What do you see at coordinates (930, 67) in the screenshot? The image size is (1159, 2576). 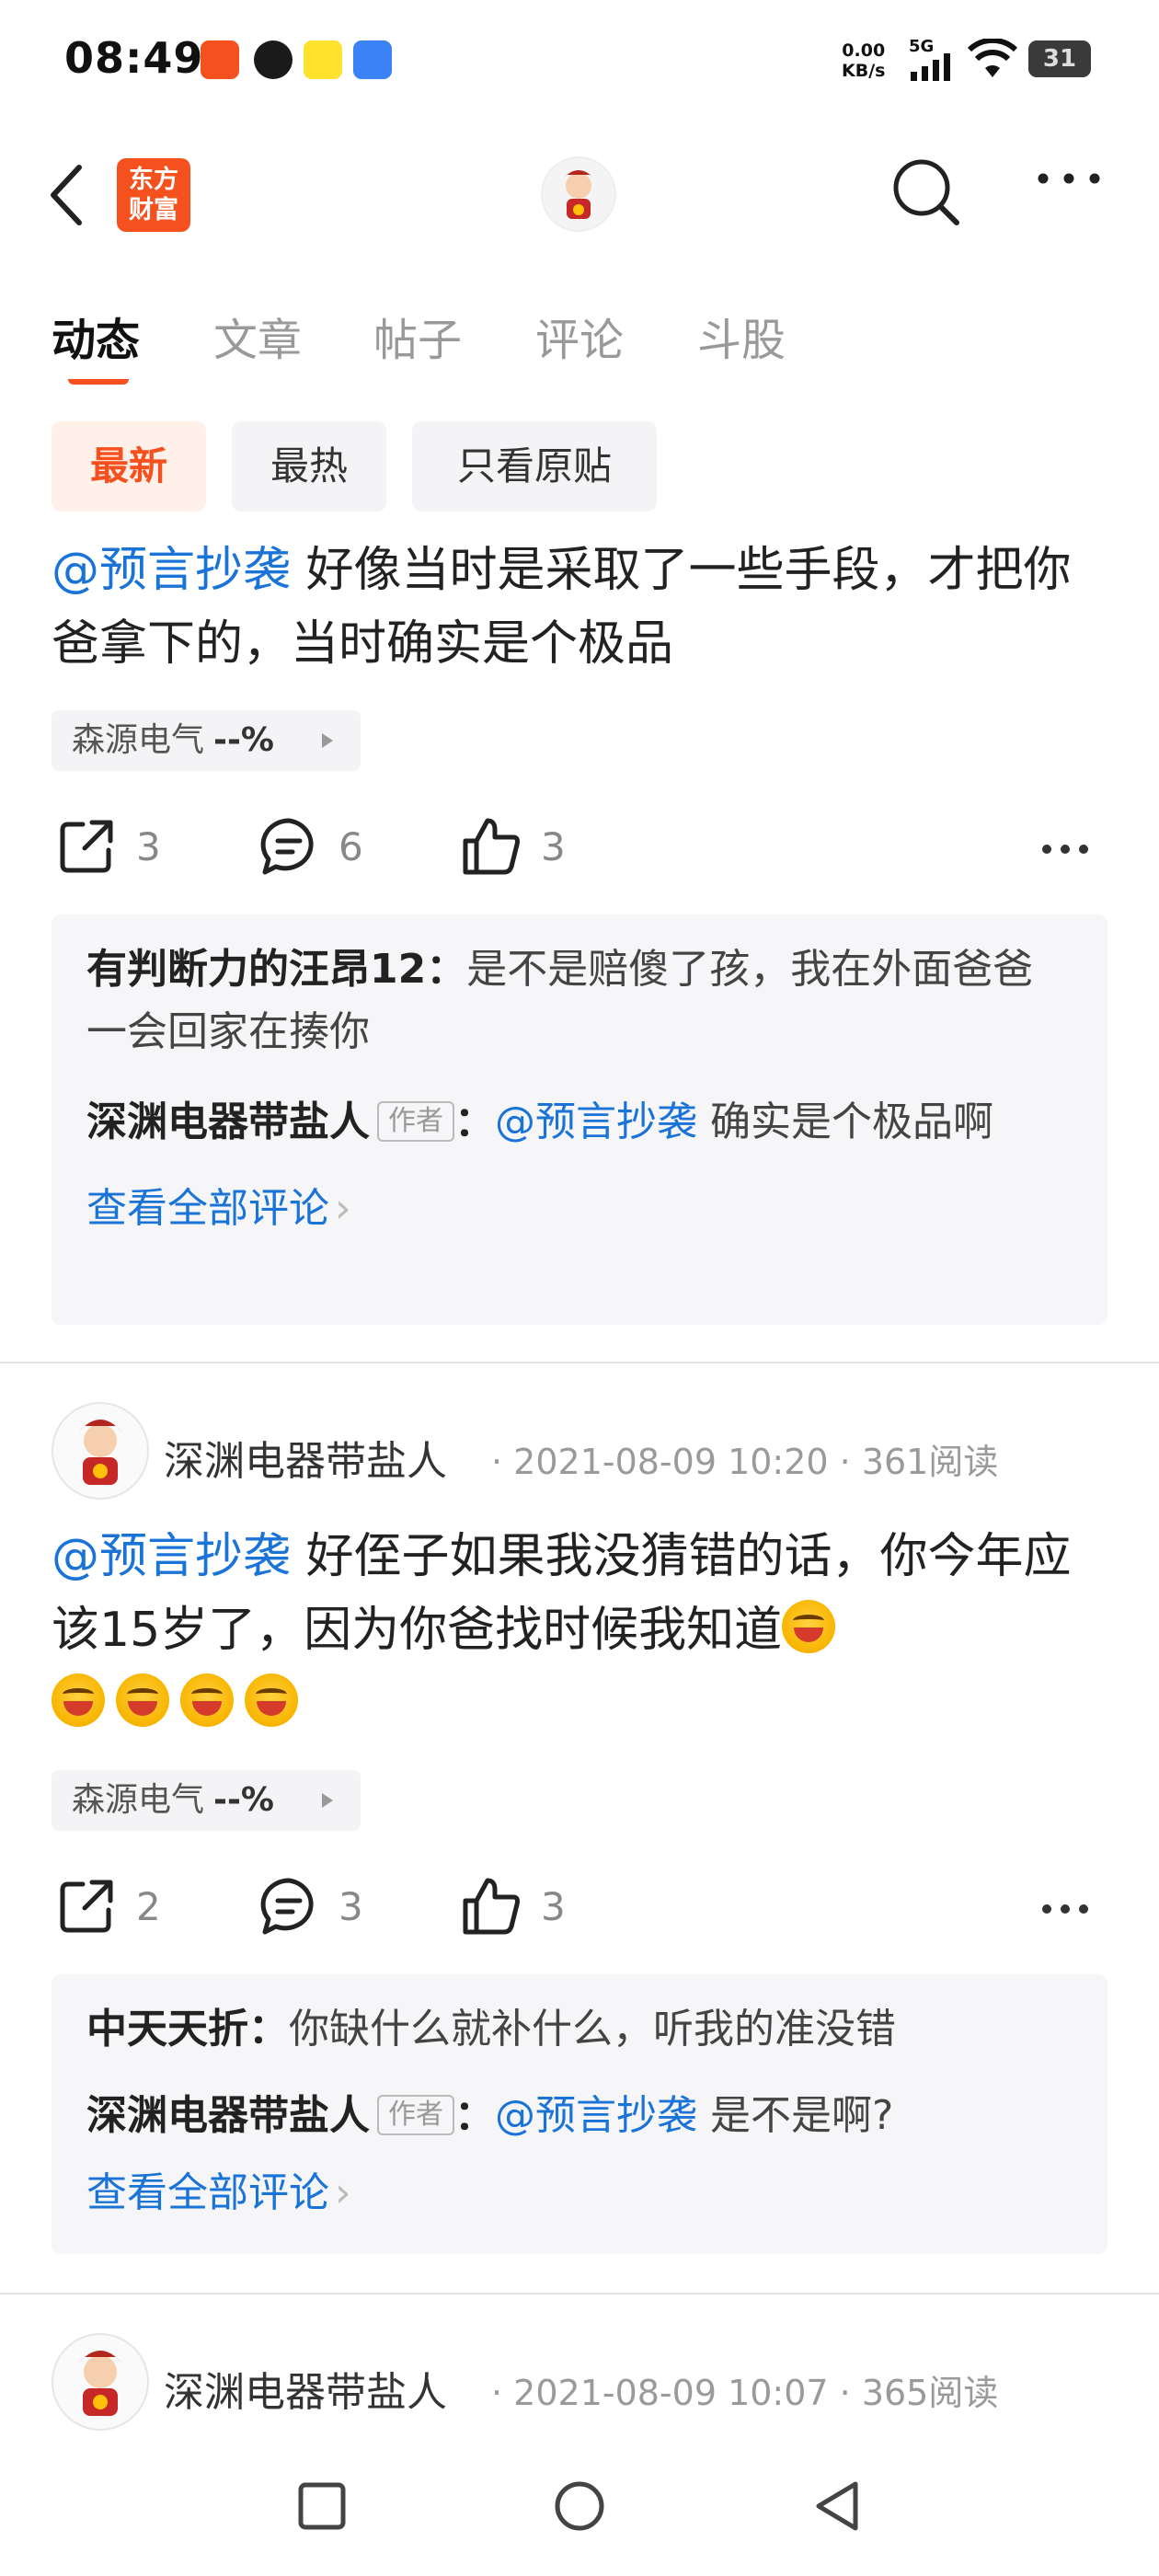 I see `signal-icon` at bounding box center [930, 67].